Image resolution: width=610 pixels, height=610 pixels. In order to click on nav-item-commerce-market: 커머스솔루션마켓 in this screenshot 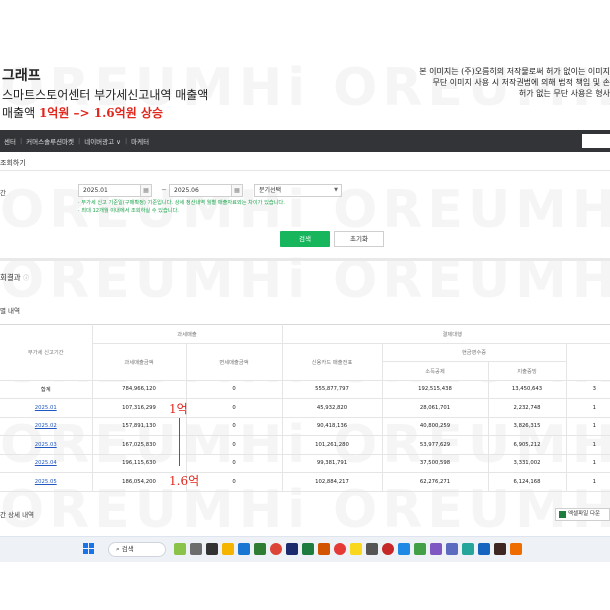, I will do `click(50, 141)`.